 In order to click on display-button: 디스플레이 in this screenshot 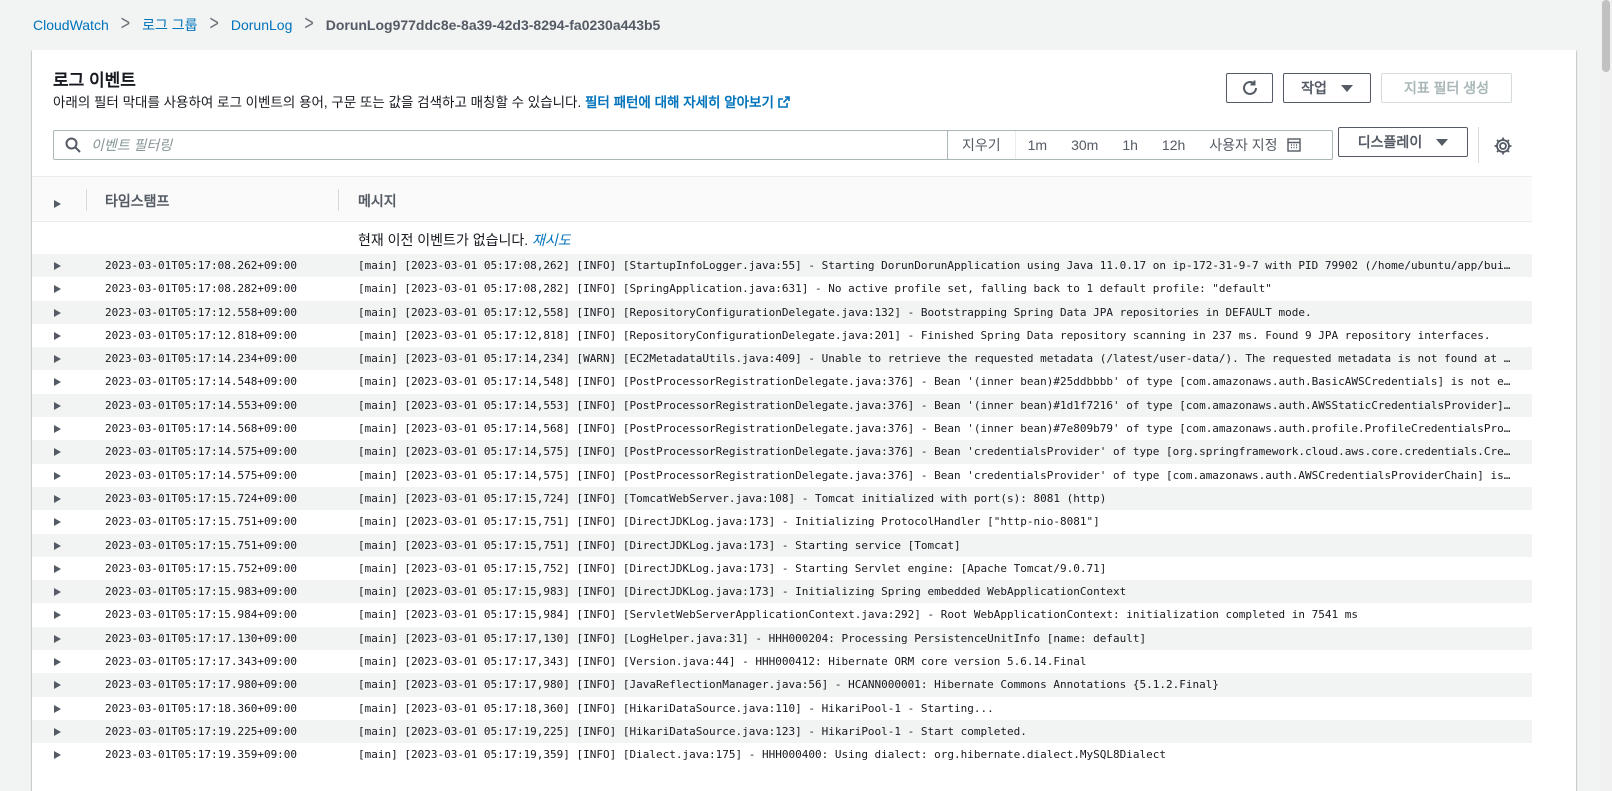, I will do `click(1403, 142)`.